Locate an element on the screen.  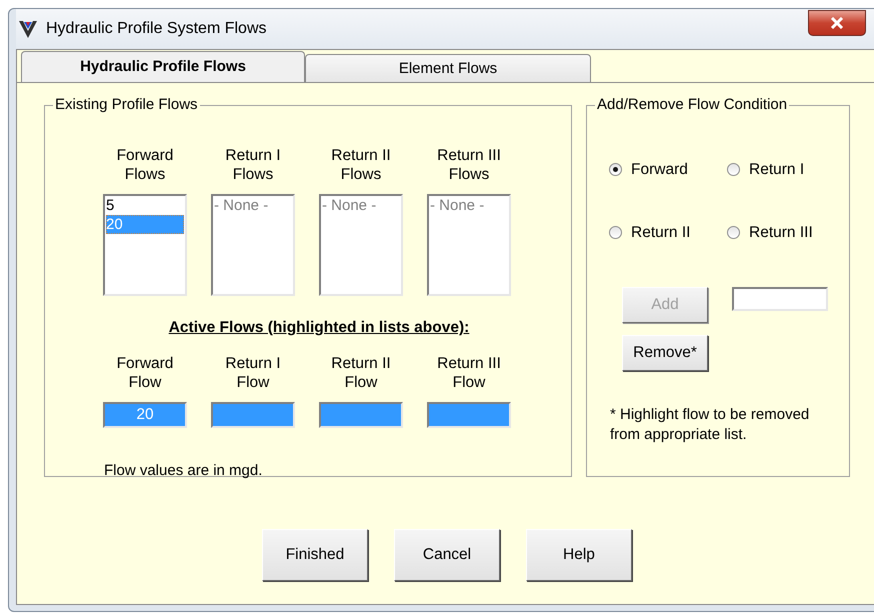
field-label: Return II Flow is located at coordinates (361, 373).